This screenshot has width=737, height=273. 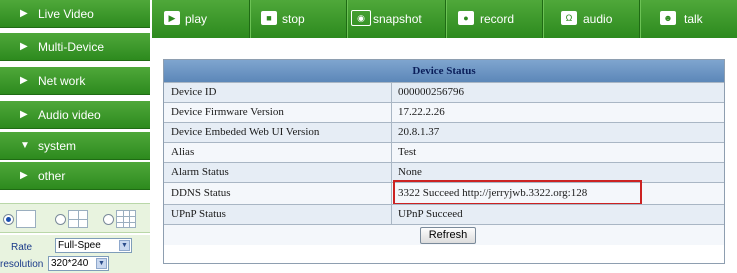 I want to click on stop-button: ■ stop, so click(x=298, y=19).